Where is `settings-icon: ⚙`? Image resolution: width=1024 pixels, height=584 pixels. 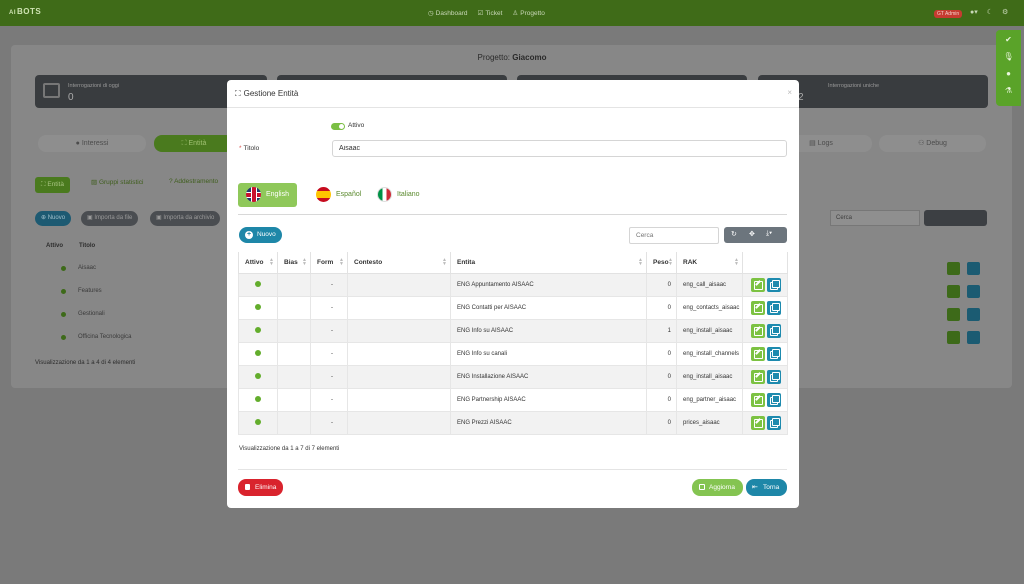 settings-icon: ⚙ is located at coordinates (1005, 12).